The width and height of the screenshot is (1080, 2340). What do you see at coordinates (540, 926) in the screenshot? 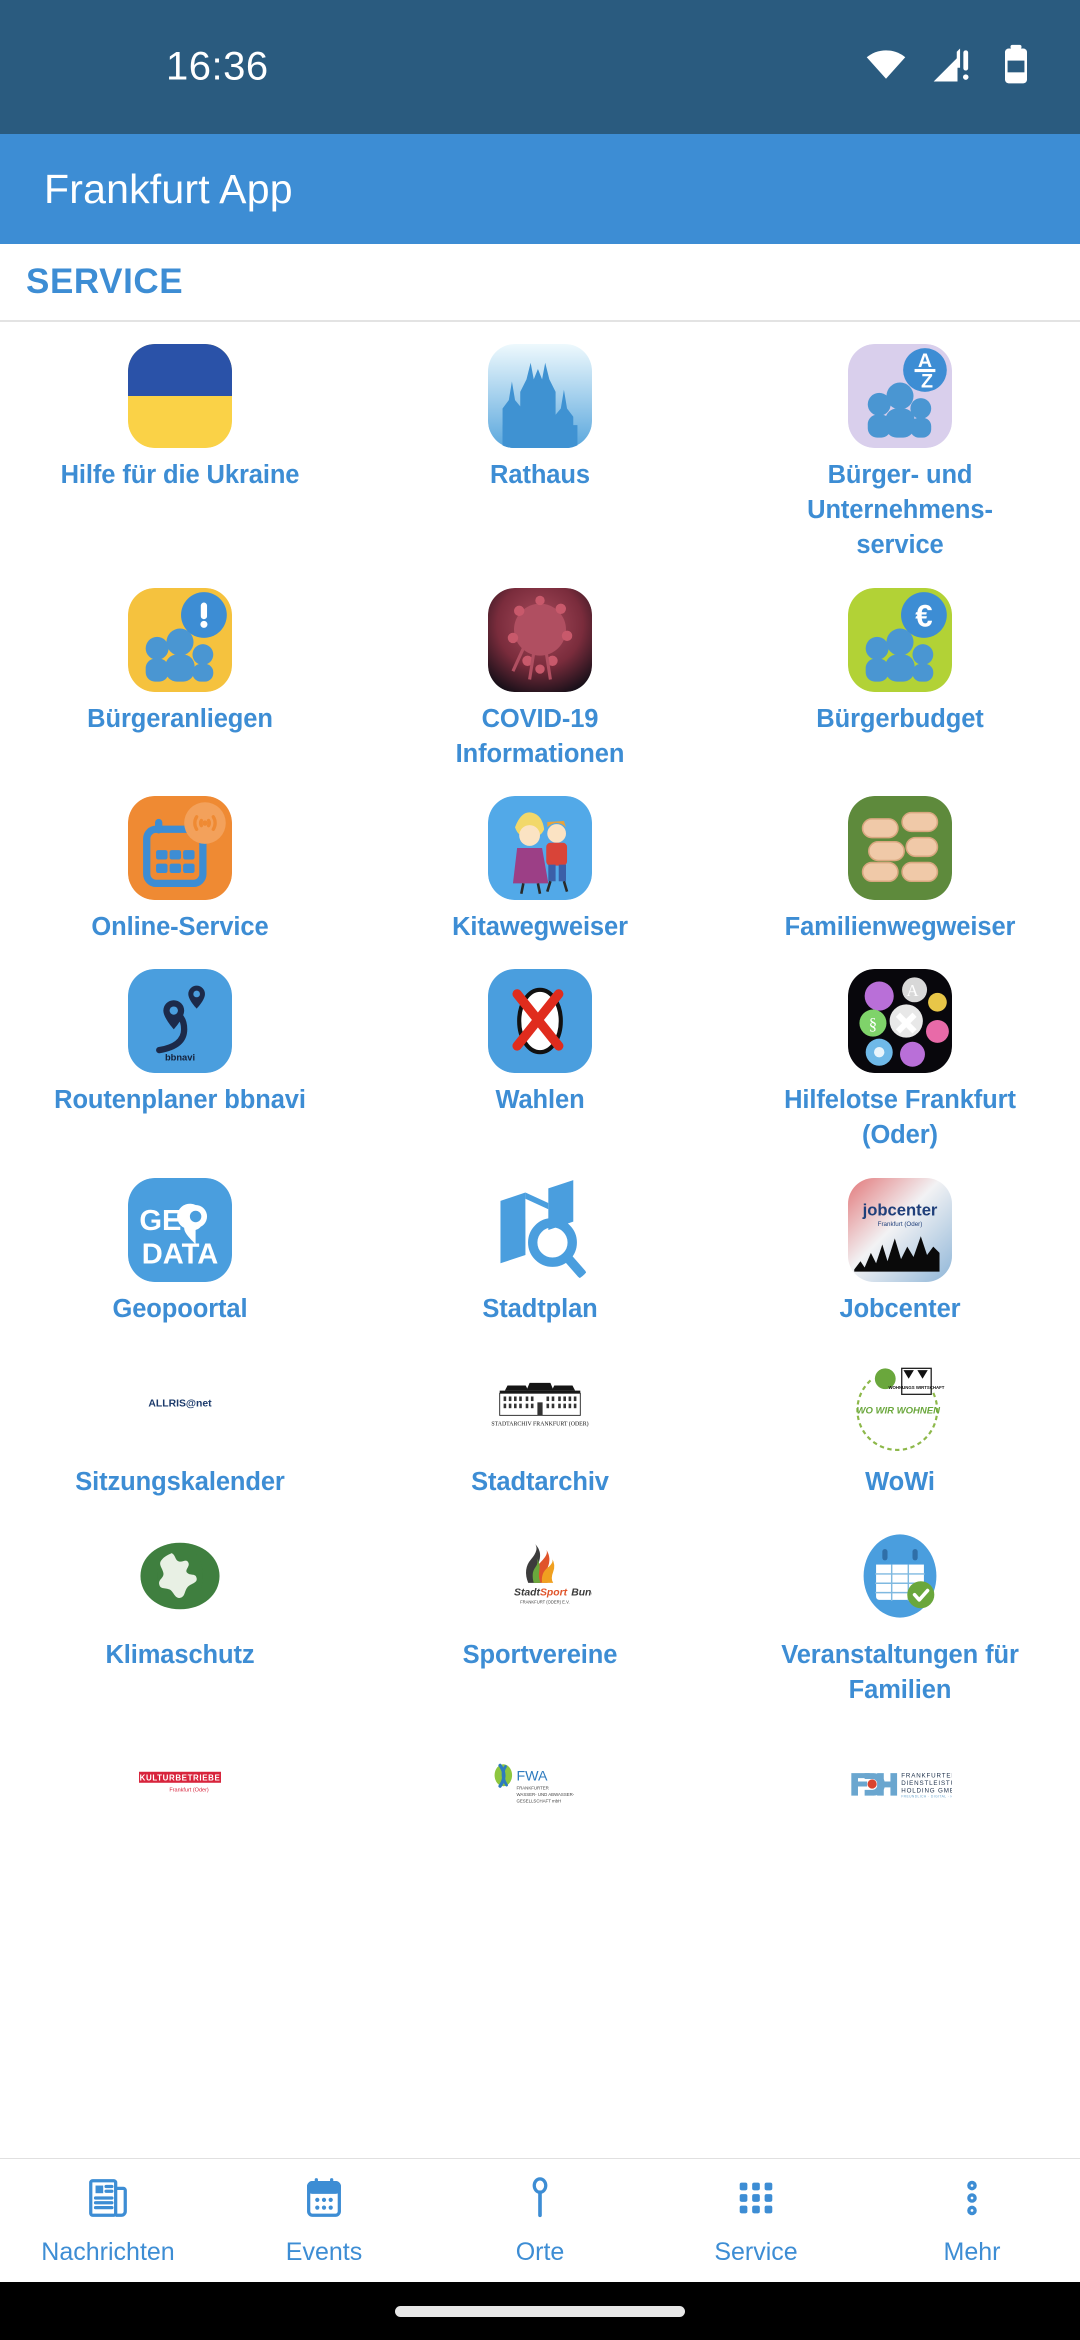
I see `service-tile-label: Kitawegweiser` at bounding box center [540, 926].